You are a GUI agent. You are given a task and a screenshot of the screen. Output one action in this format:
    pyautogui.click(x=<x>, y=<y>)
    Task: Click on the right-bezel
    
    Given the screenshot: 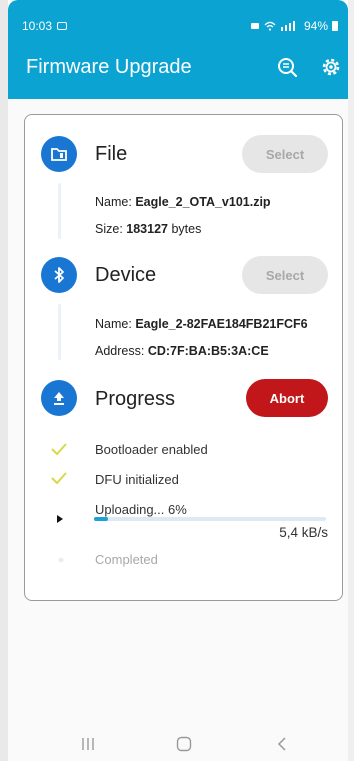 What is the action you would take?
    pyautogui.click(x=351, y=380)
    